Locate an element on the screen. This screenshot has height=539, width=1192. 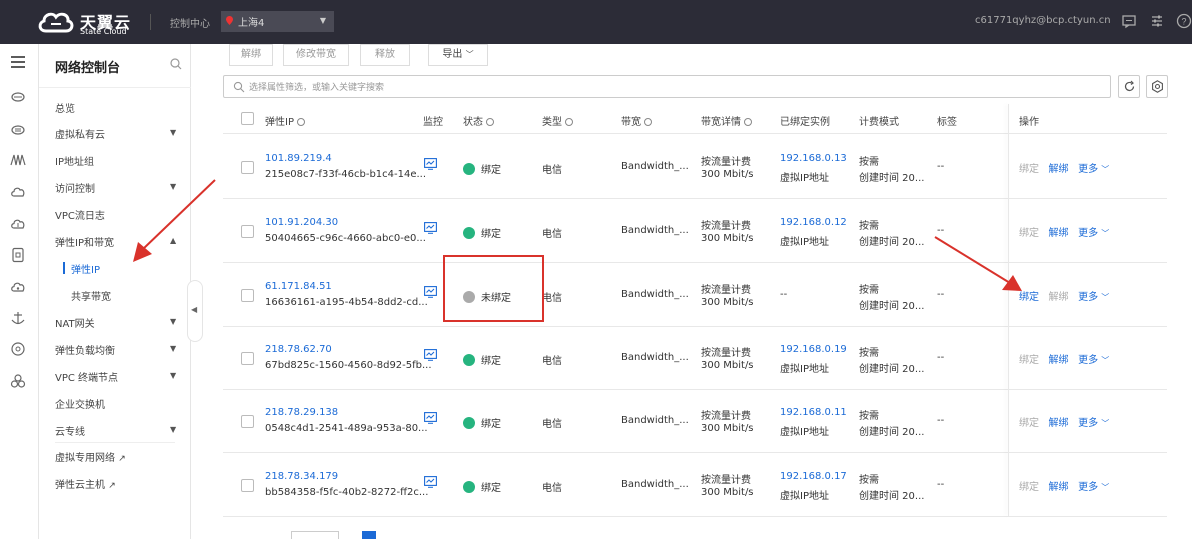
user-account: c61771qyhz@bcp.ctyun.cn is located at coordinates (1043, 20).